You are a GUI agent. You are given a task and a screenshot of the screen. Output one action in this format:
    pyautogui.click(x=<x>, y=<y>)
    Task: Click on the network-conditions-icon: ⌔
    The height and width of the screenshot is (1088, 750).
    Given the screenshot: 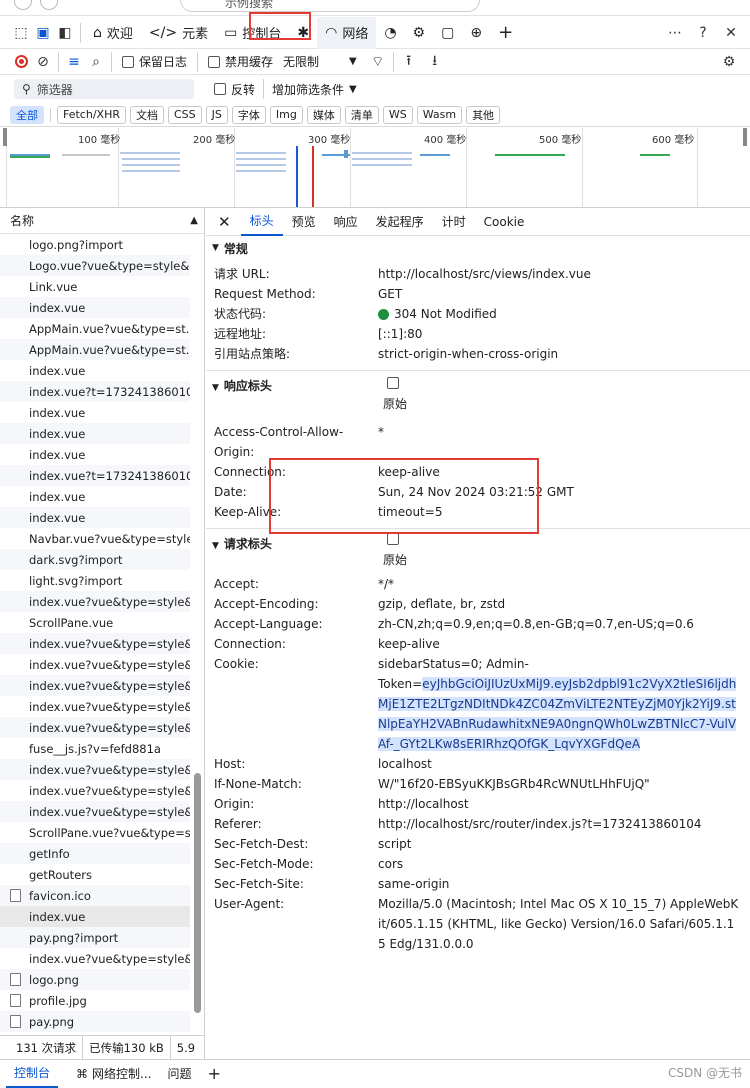 What is the action you would take?
    pyautogui.click(x=378, y=62)
    